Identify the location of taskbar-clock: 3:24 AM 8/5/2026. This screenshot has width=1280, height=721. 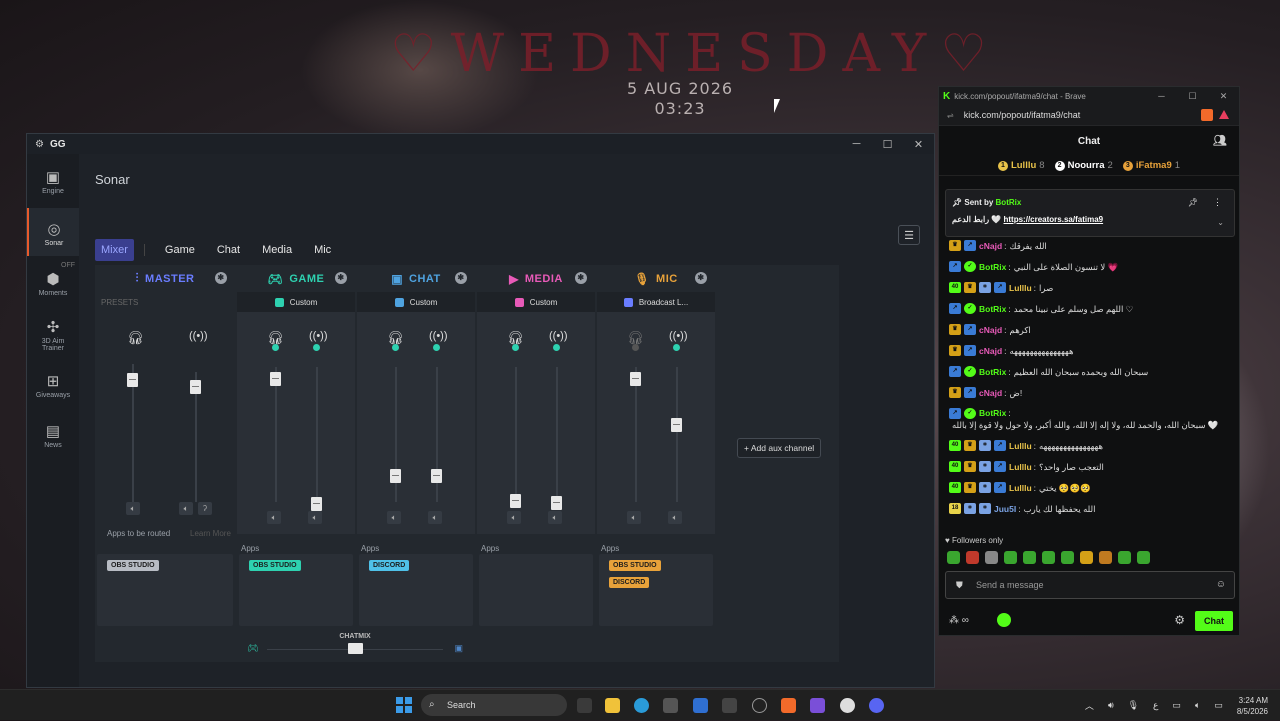
(1252, 706).